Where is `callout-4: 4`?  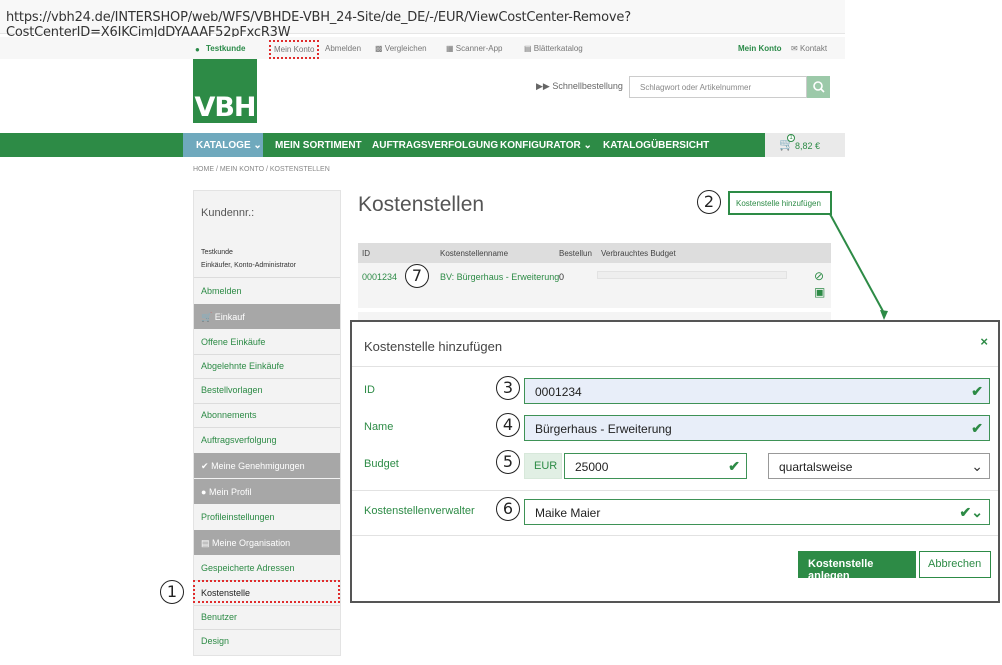 callout-4: 4 is located at coordinates (508, 425).